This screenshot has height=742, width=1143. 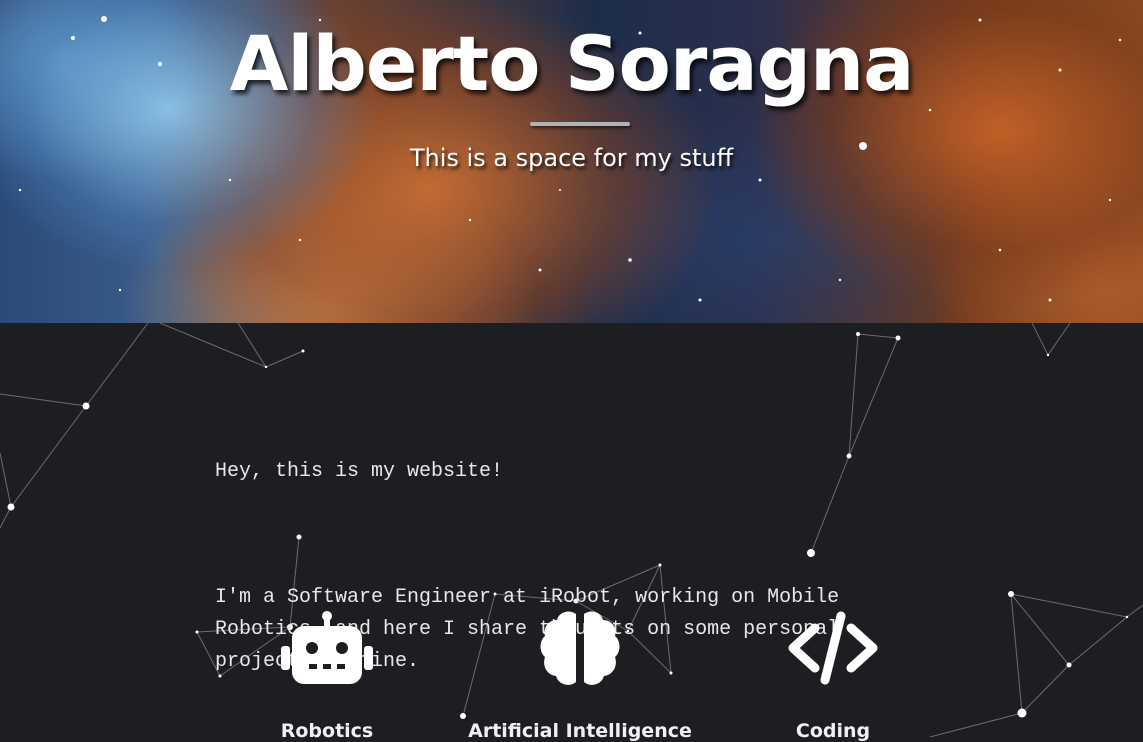 What do you see at coordinates (833, 648) in the screenshot?
I see `code-icon` at bounding box center [833, 648].